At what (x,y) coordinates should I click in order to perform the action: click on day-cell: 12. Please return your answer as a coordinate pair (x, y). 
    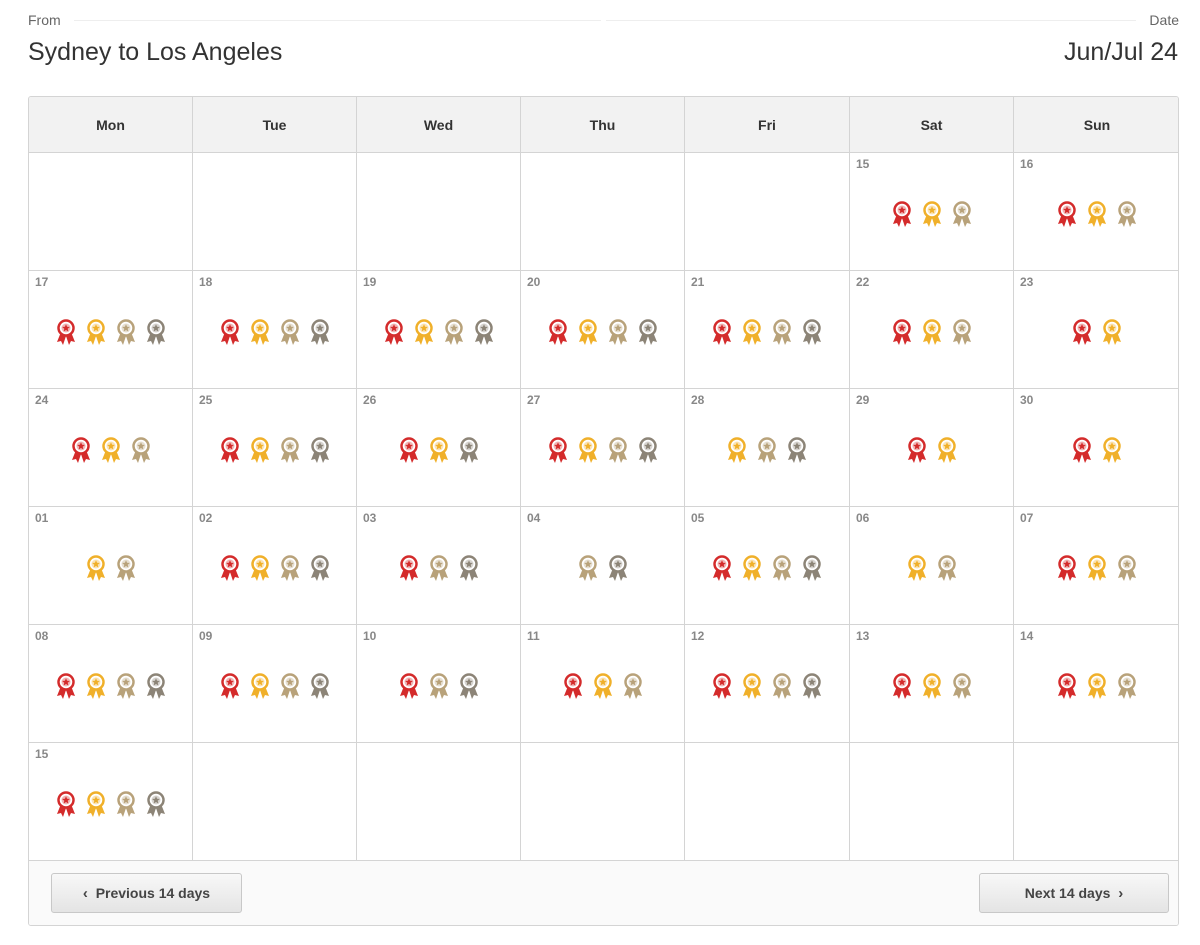
    Looking at the image, I should click on (767, 684).